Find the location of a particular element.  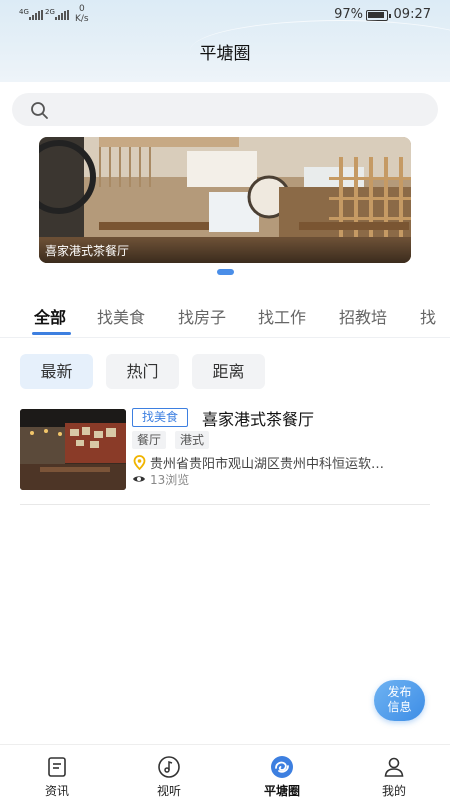

search-icon is located at coordinates (39, 110).